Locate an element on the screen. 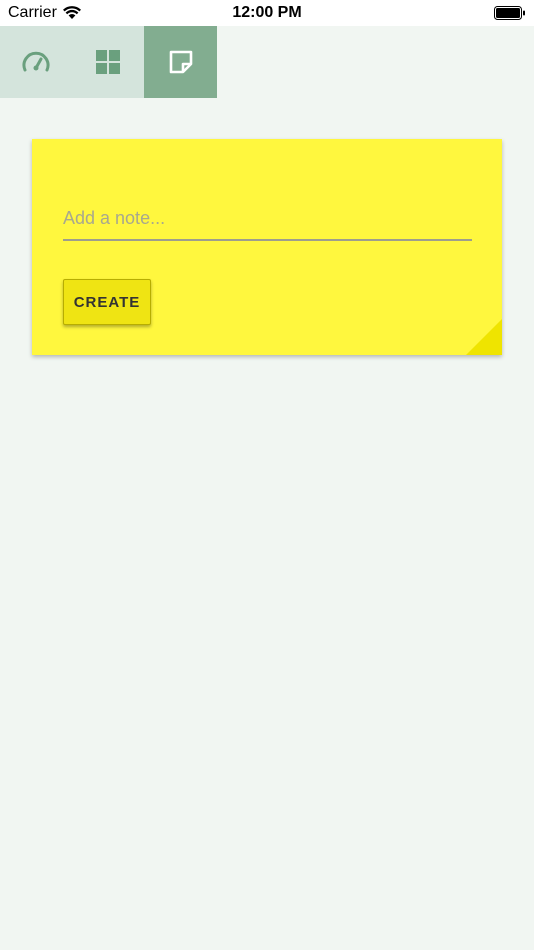  folded-corner is located at coordinates (484, 337).